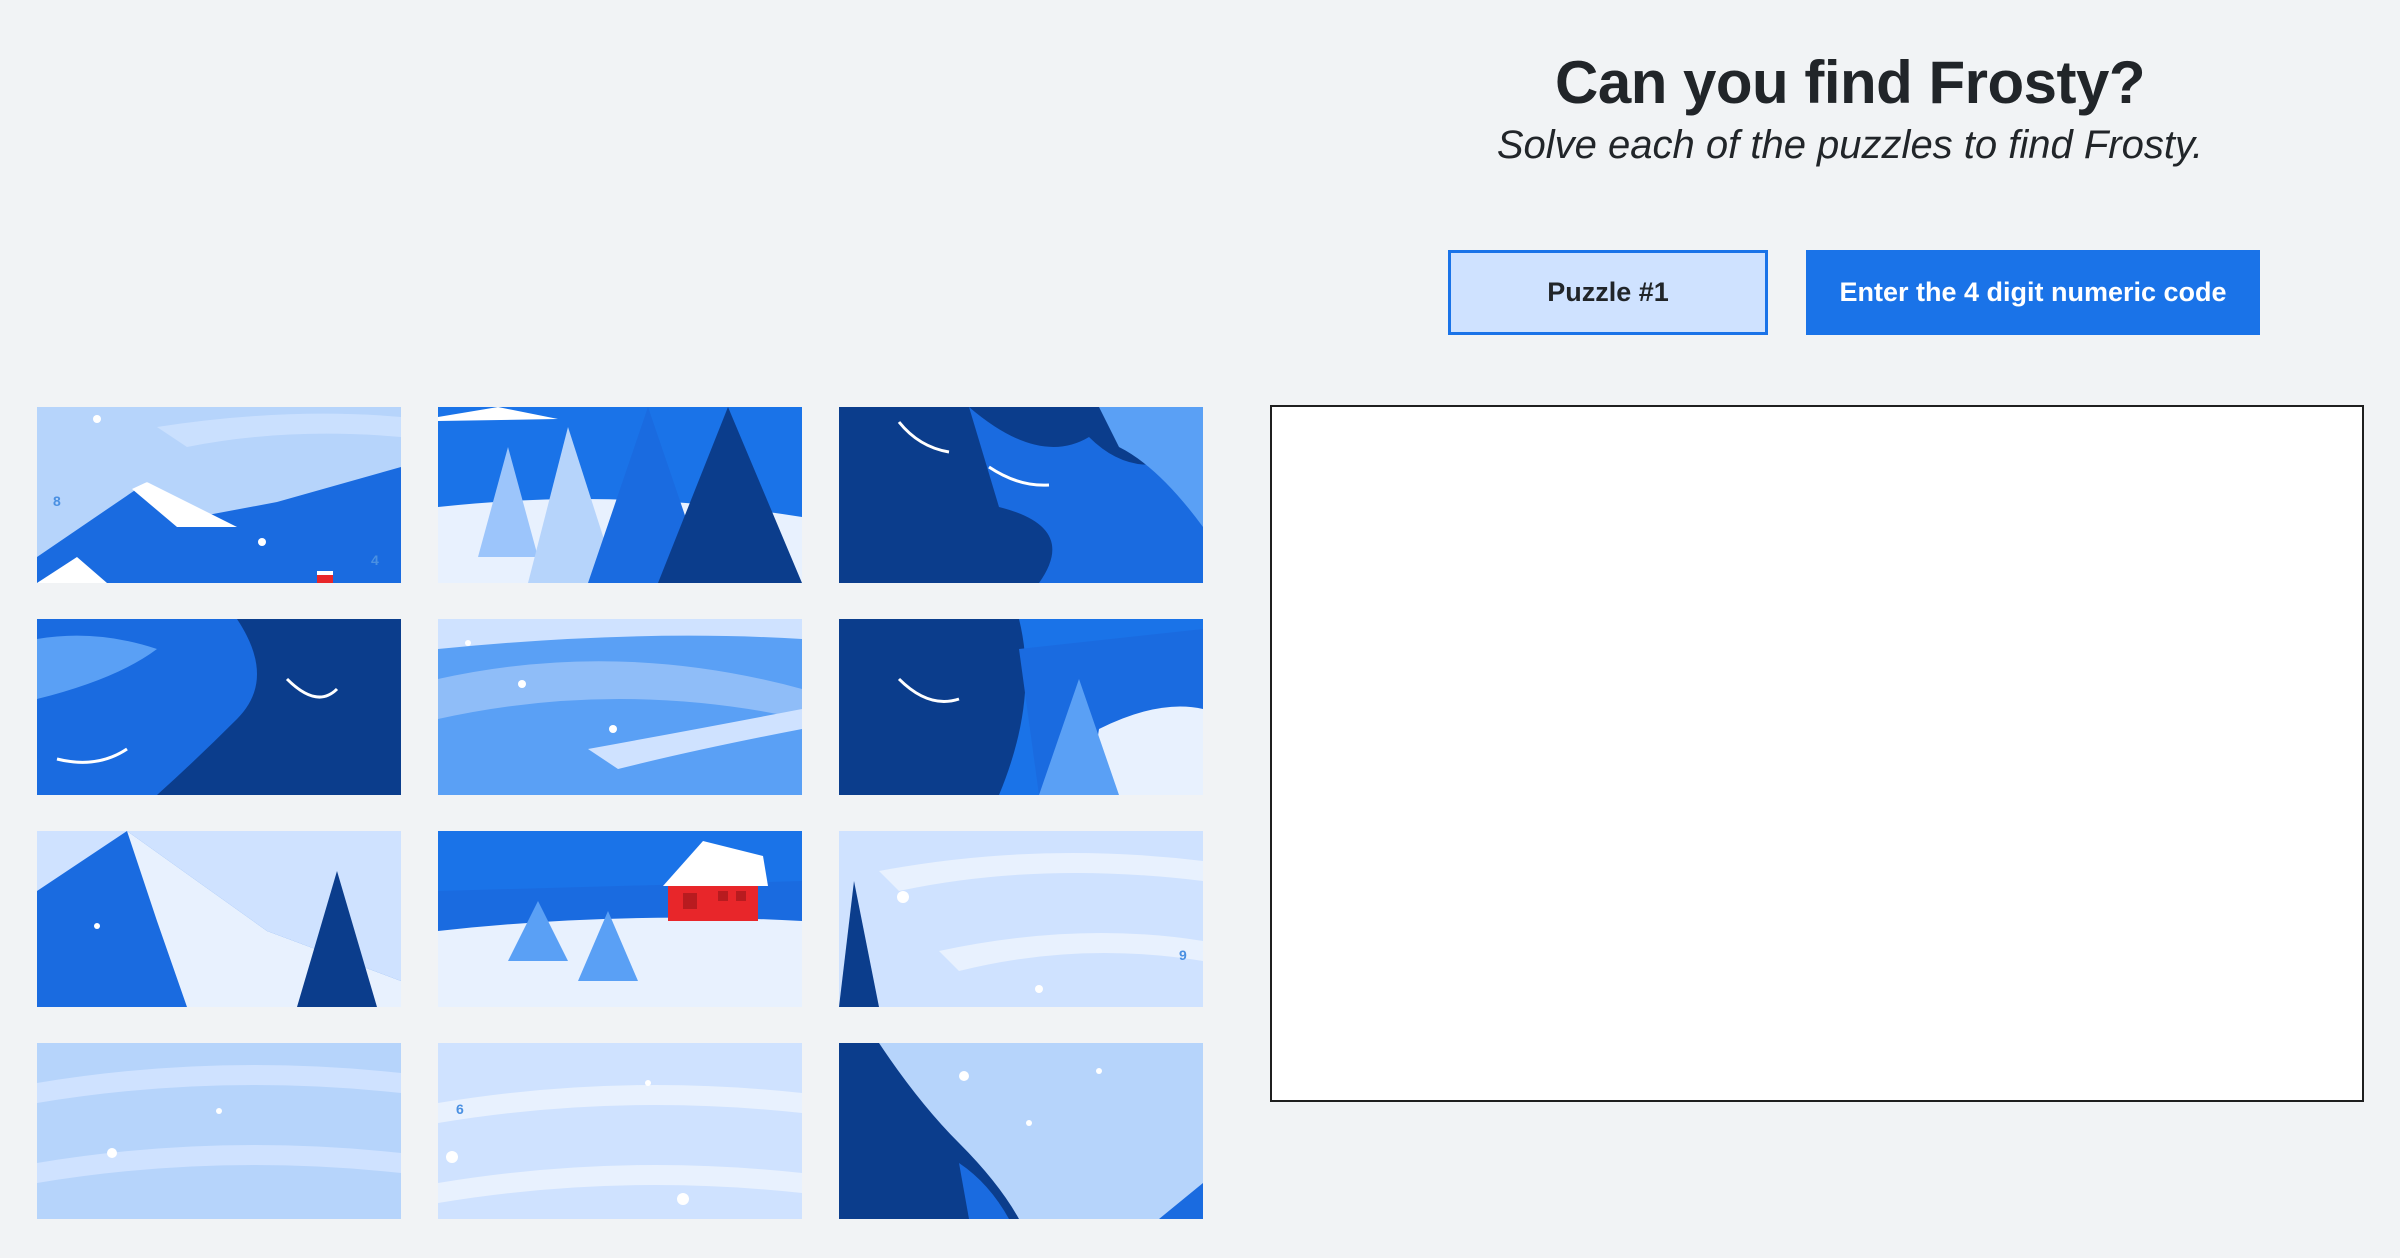  Describe the element at coordinates (57, 501) in the screenshot. I see `hidden-digit: 8` at that location.